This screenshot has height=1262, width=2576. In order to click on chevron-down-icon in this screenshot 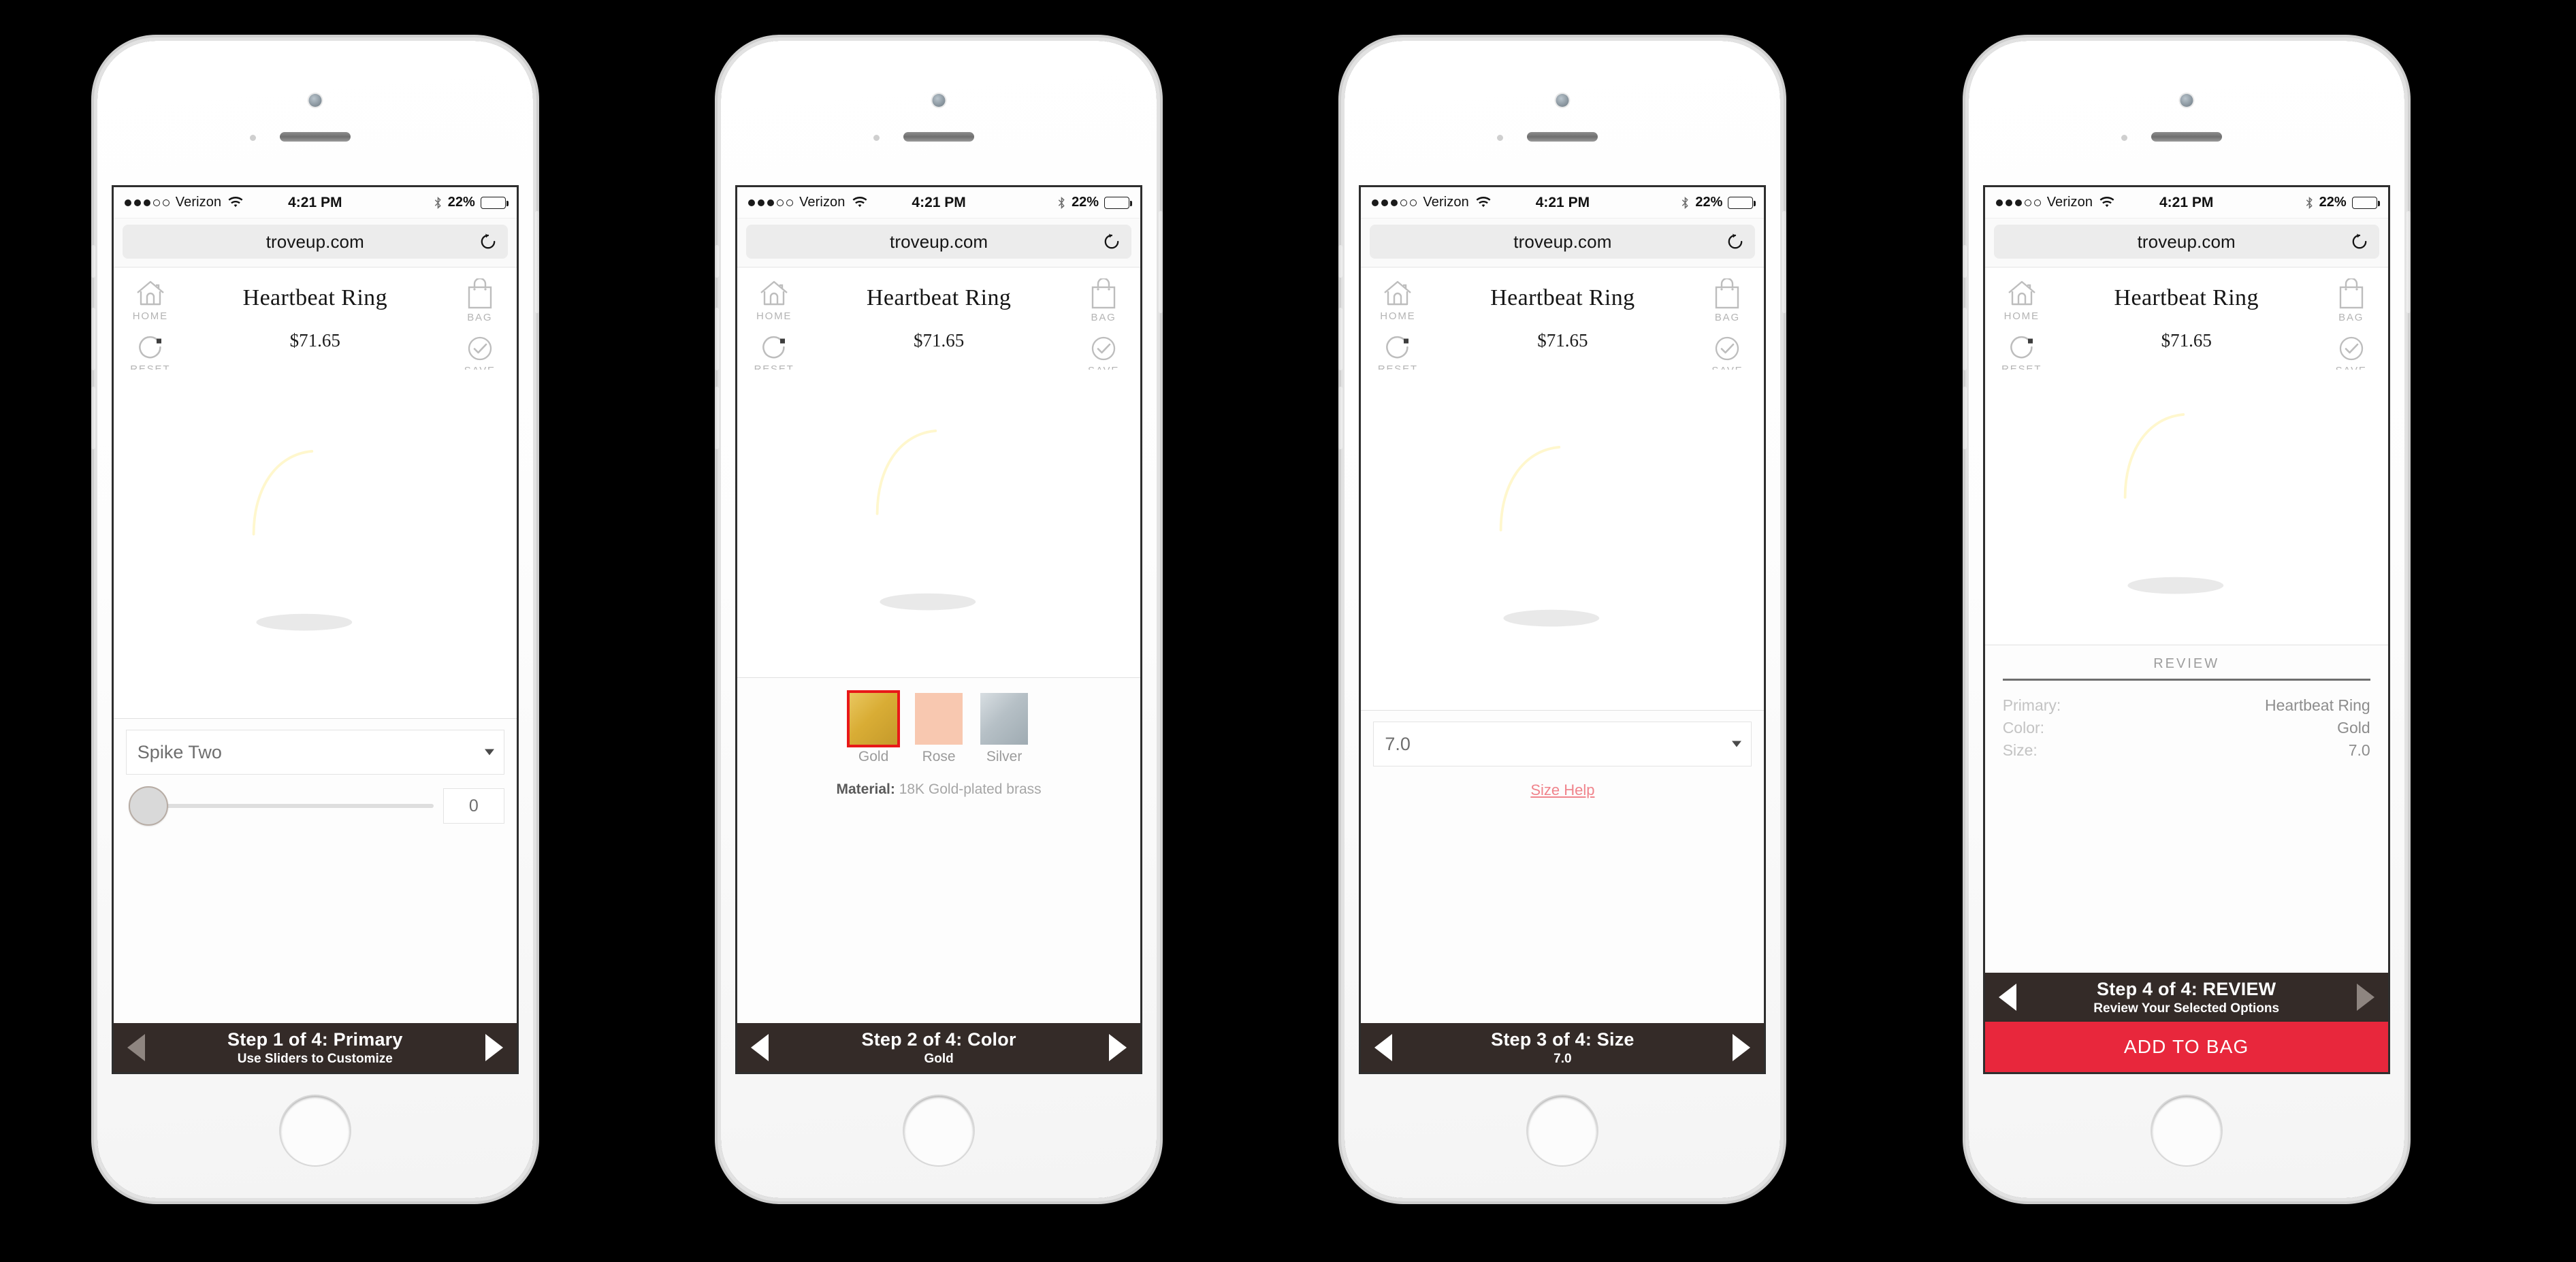, I will do `click(489, 753)`.